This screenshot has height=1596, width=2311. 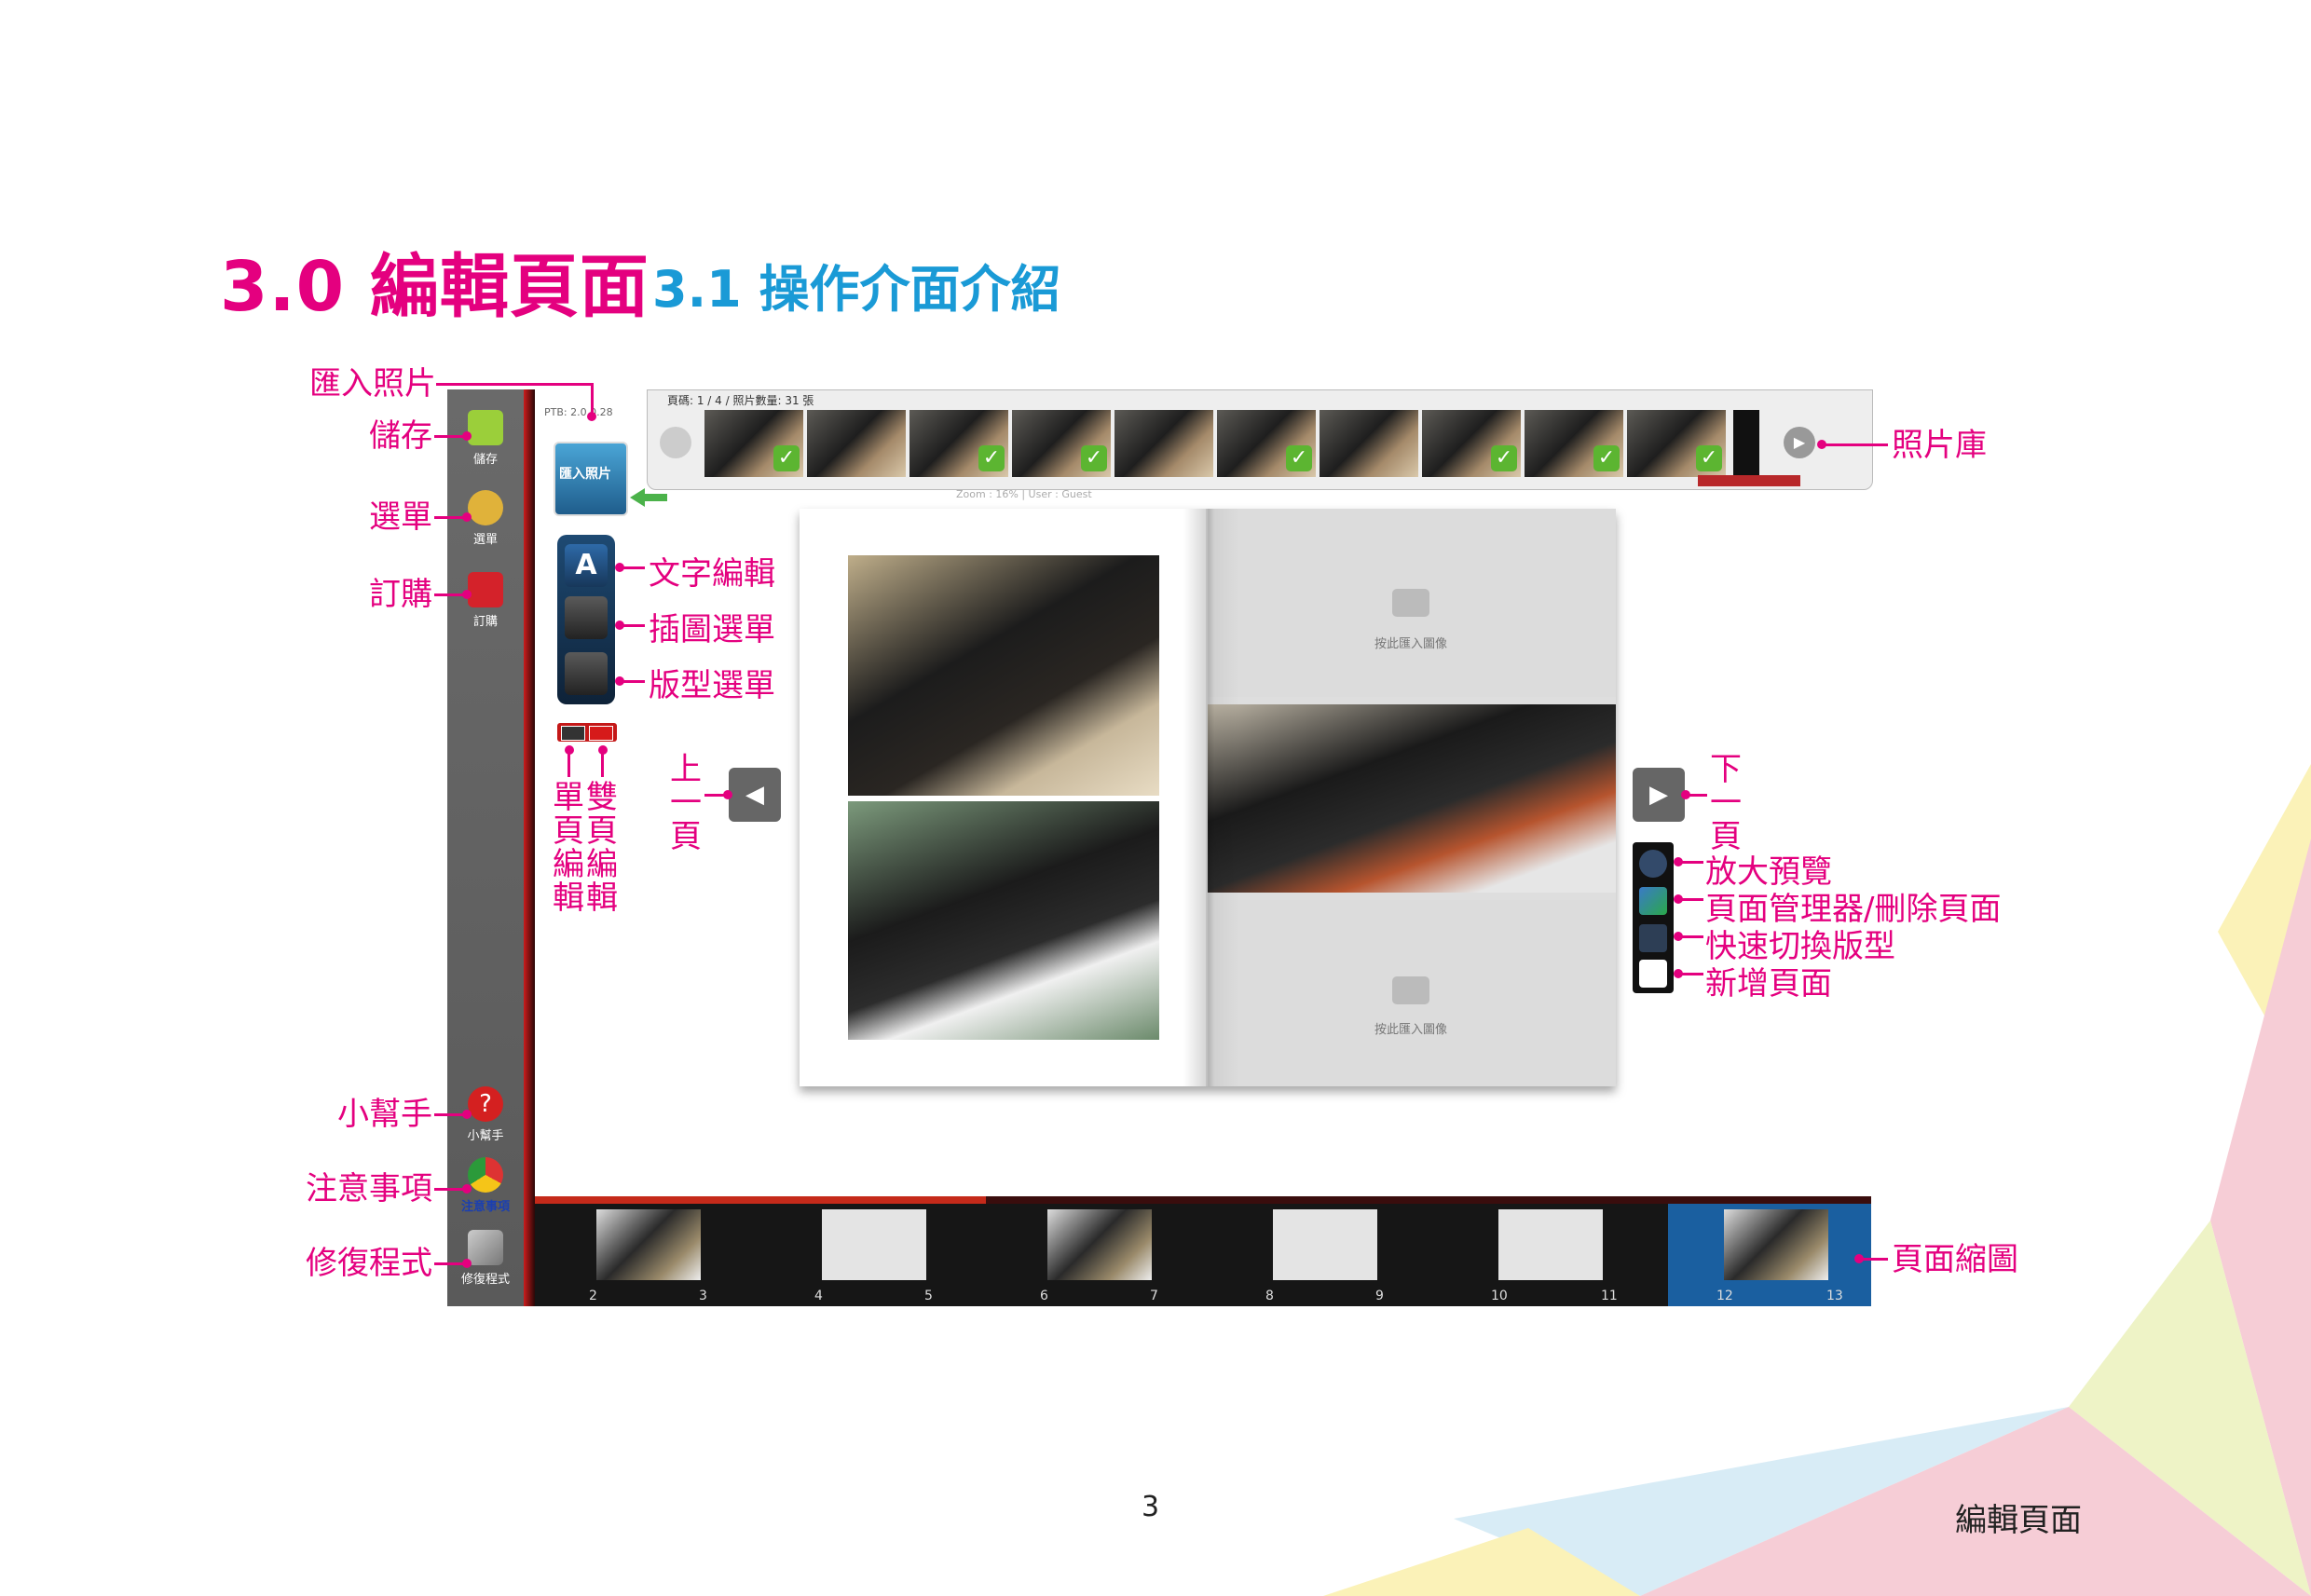 I want to click on question-icon: ?, so click(x=485, y=1104).